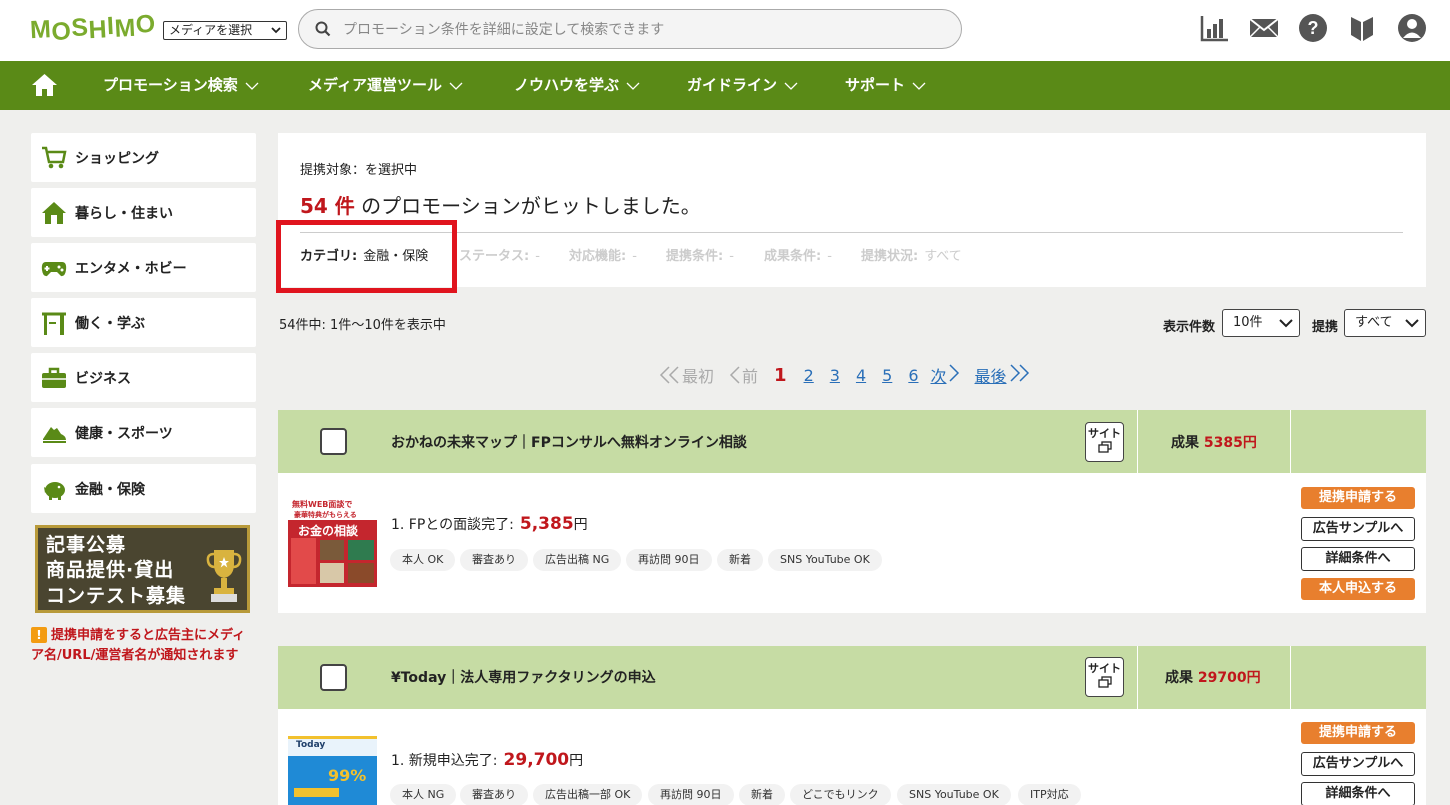 The image size is (1450, 805). I want to click on per-page-label: 表示件数, so click(1189, 327).